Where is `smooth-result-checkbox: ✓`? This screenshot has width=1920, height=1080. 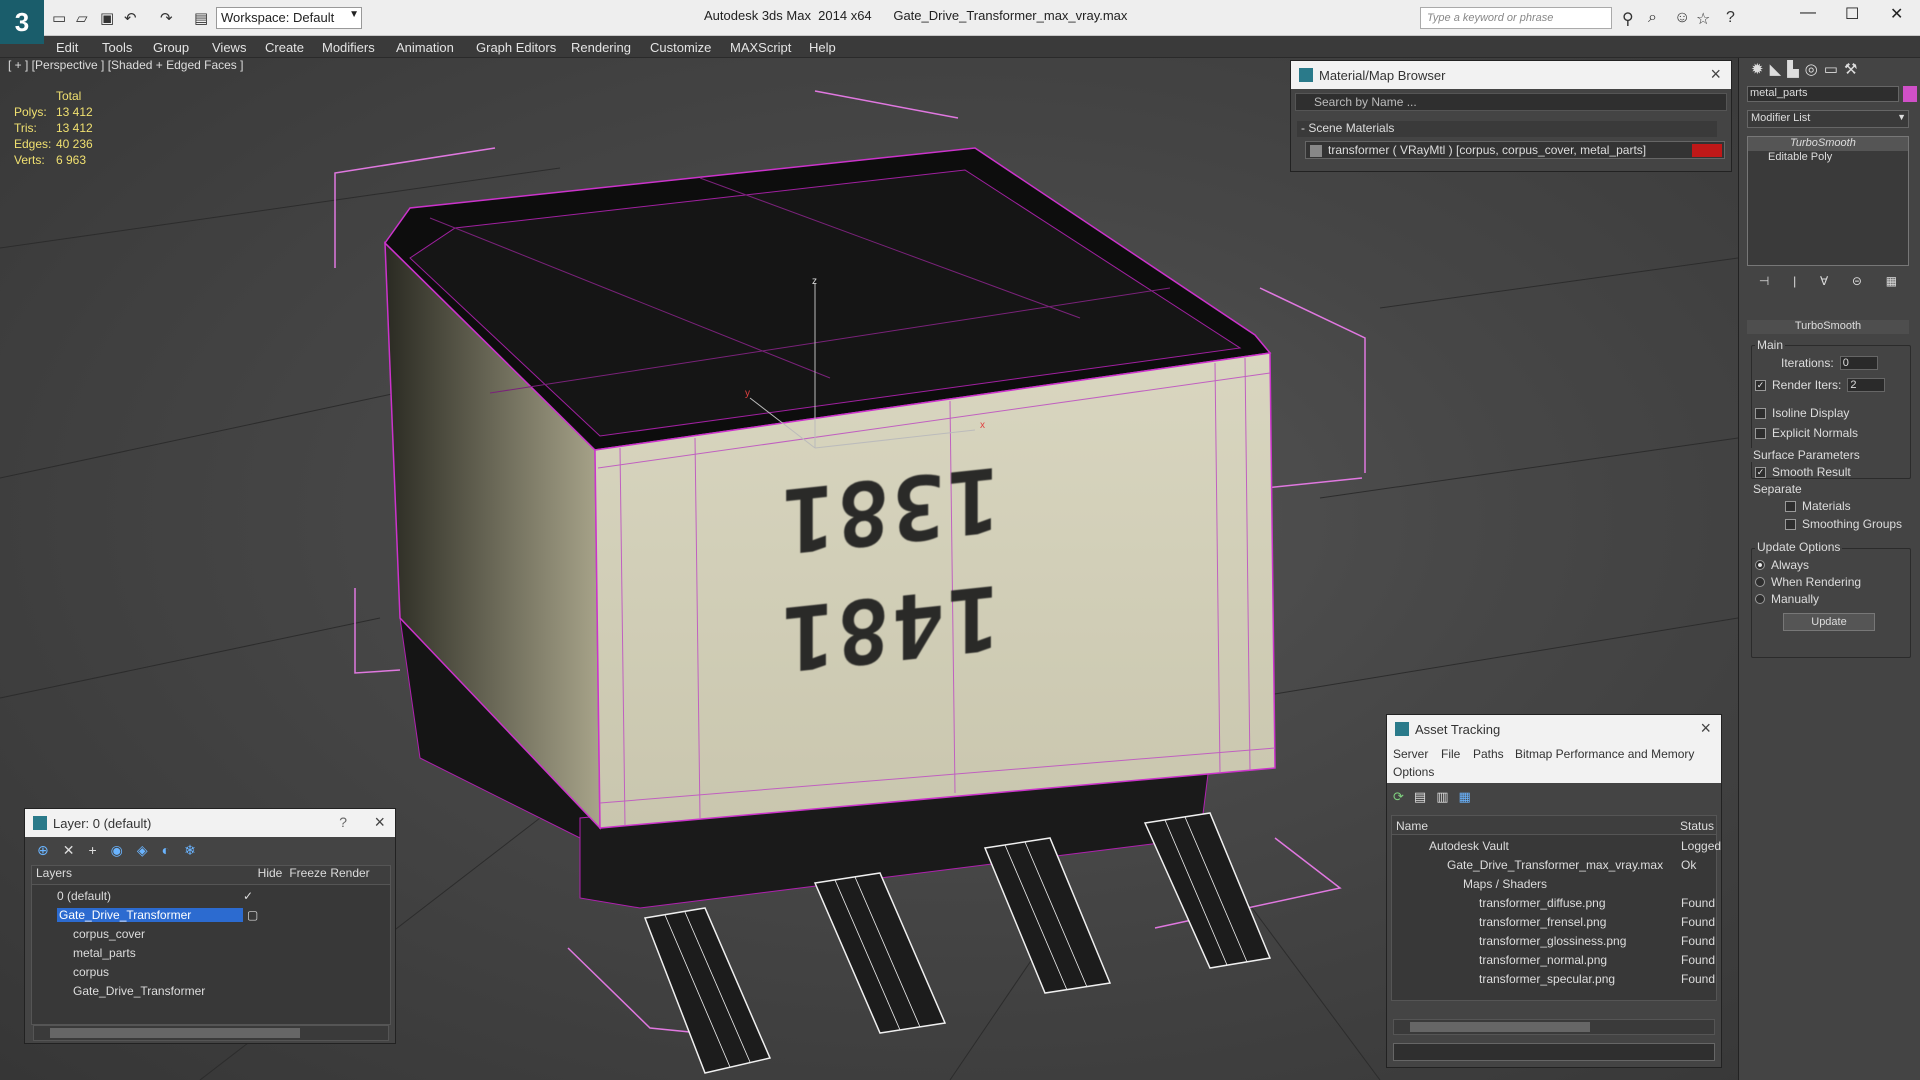 smooth-result-checkbox: ✓ is located at coordinates (1760, 472).